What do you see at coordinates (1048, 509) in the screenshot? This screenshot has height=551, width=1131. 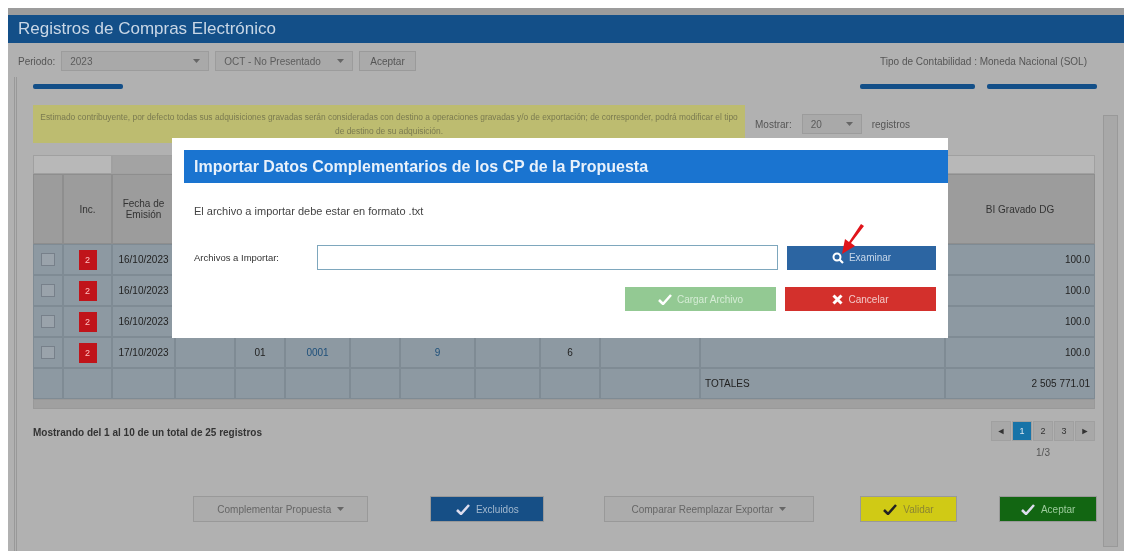 I see `action-button: Aceptar` at bounding box center [1048, 509].